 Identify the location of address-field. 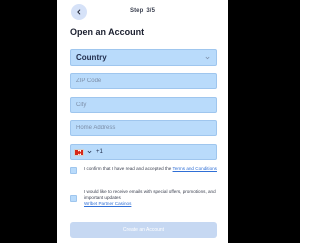
(143, 128).